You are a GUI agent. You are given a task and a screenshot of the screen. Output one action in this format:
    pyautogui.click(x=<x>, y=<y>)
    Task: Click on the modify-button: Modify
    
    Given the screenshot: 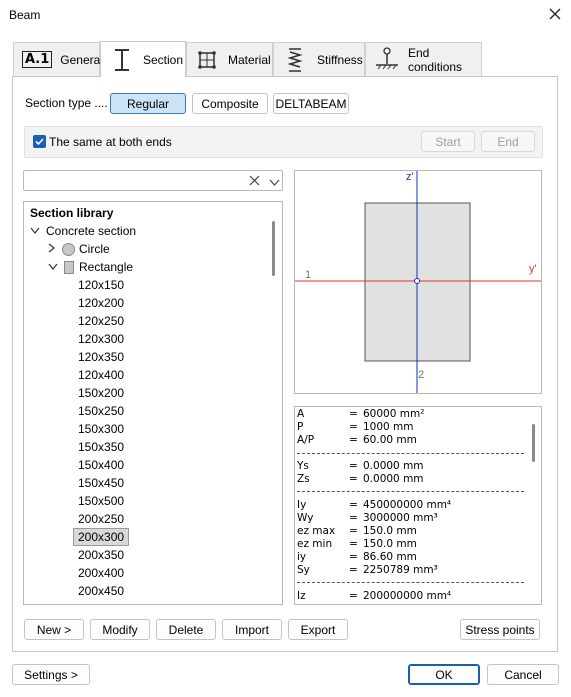 What is the action you would take?
    pyautogui.click(x=120, y=629)
    